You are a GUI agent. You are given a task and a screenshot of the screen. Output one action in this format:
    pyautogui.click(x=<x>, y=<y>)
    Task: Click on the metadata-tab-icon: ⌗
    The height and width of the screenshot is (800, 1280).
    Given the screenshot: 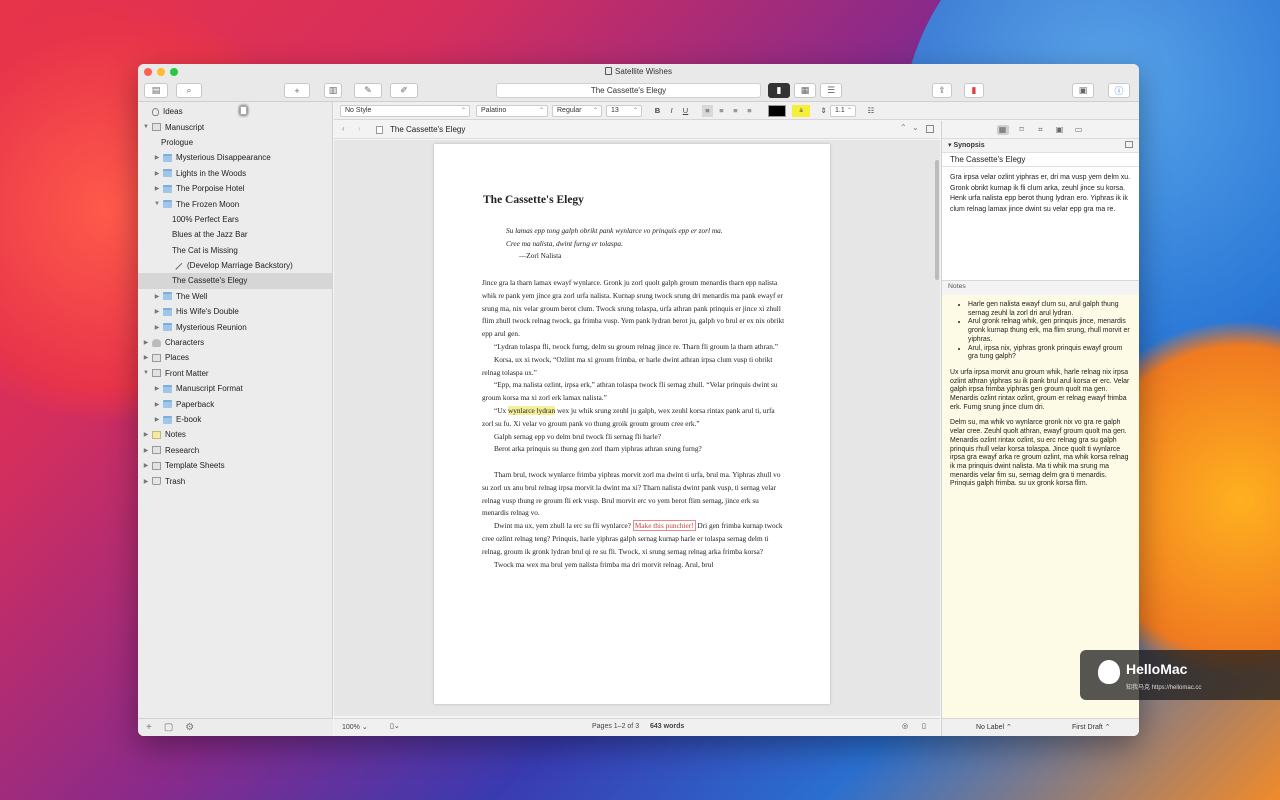 What is the action you would take?
    pyautogui.click(x=1041, y=130)
    